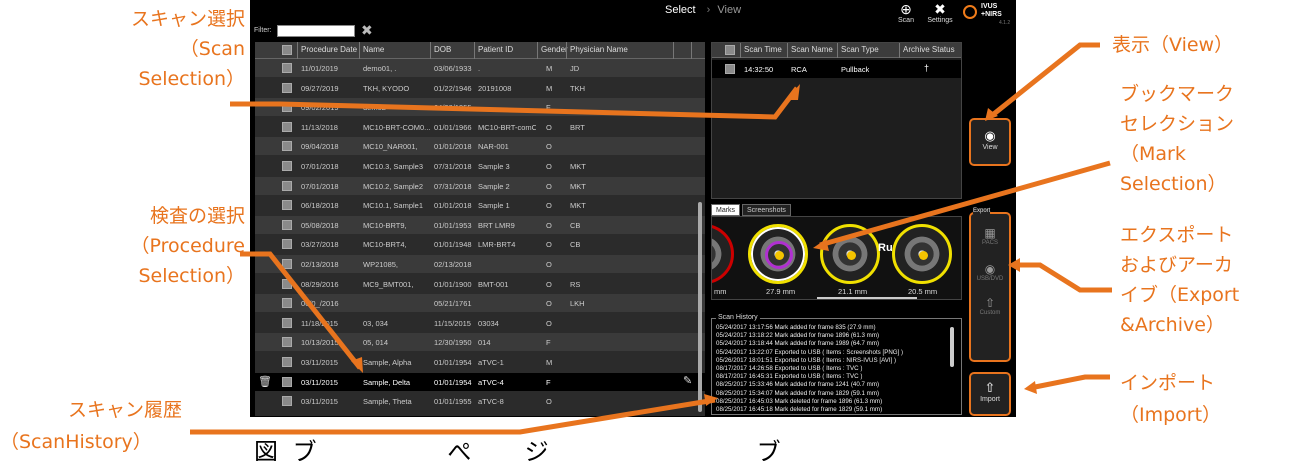  What do you see at coordinates (577, 88) in the screenshot?
I see `table-cell: TKH` at bounding box center [577, 88].